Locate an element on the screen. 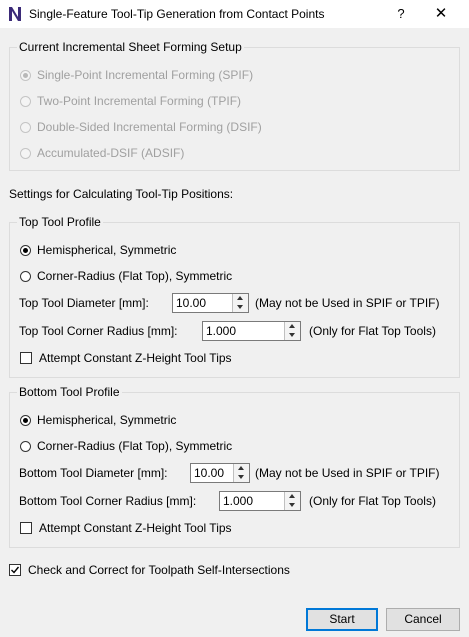  bottom-radius-down-arrow-icon is located at coordinates (292, 505).